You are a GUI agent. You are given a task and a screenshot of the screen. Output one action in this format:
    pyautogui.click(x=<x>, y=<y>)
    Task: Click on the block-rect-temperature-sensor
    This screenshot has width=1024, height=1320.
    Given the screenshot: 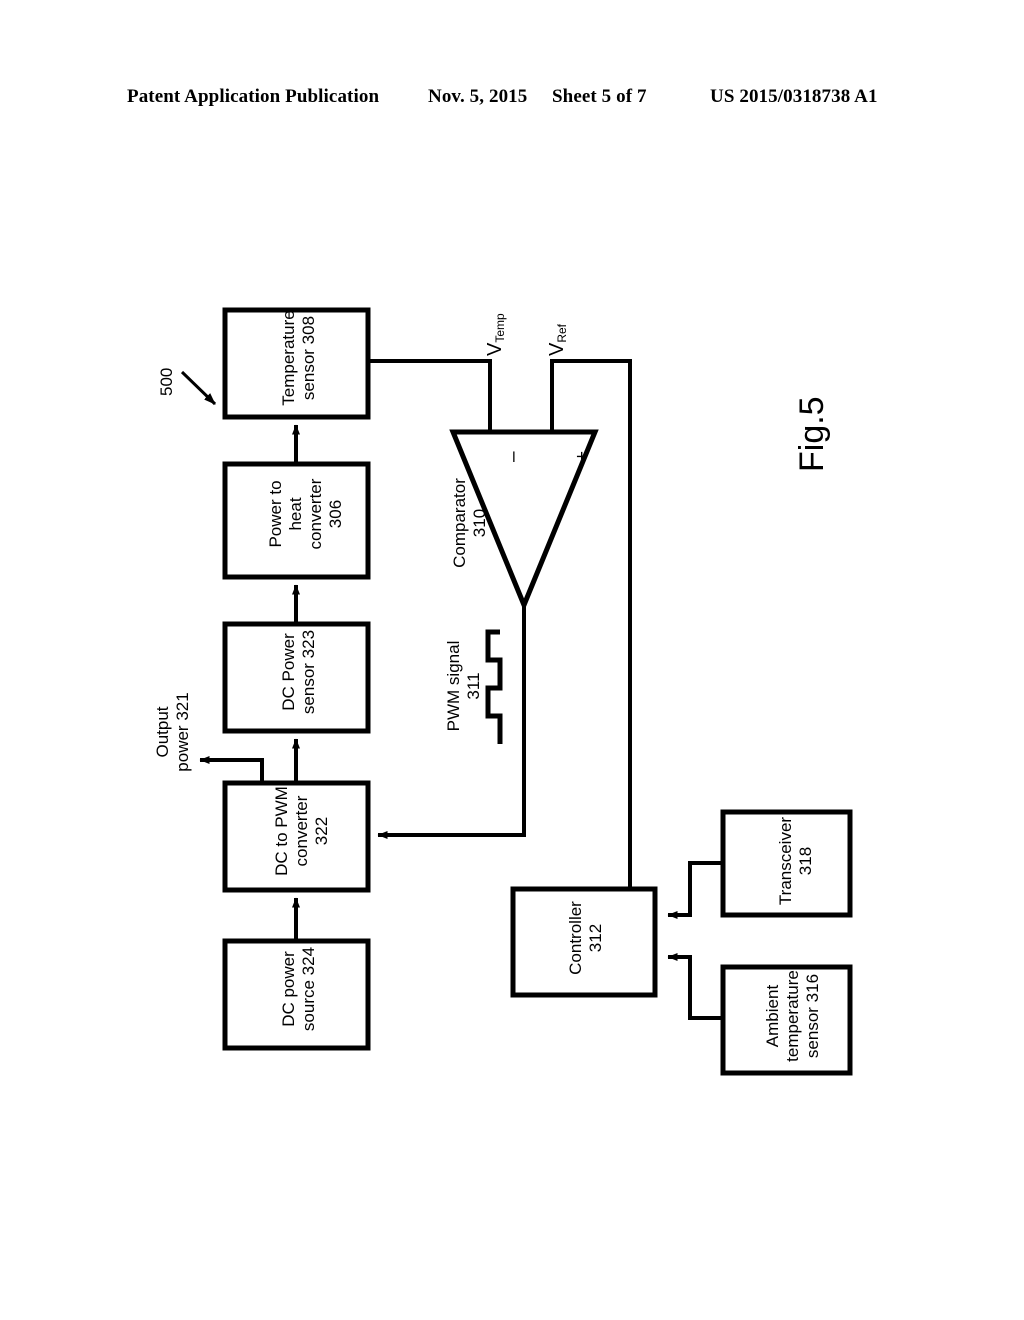 What is the action you would take?
    pyautogui.click(x=296, y=363)
    